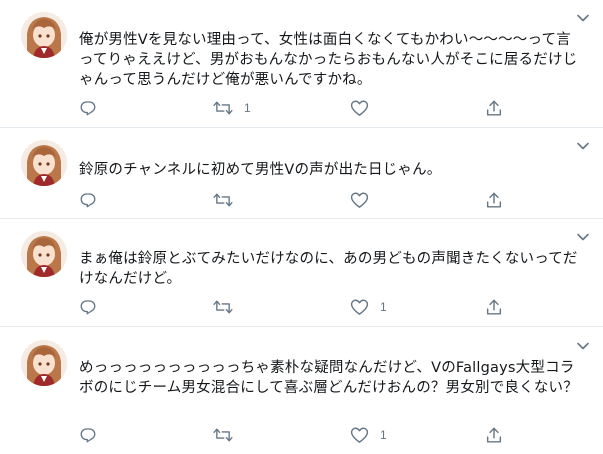  I want to click on retweet-button: 1, so click(232, 108).